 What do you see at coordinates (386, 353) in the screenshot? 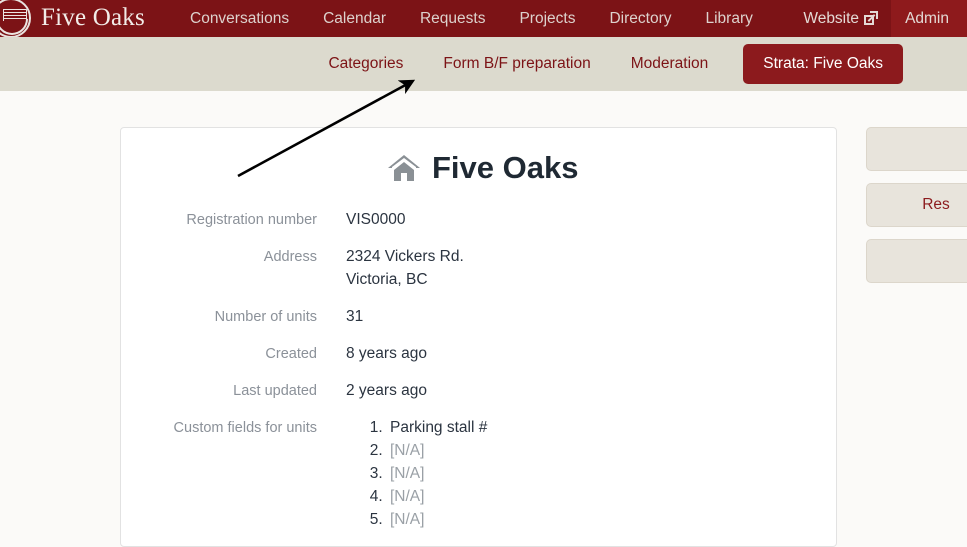
I see `detail-value: 8 years ago` at bounding box center [386, 353].